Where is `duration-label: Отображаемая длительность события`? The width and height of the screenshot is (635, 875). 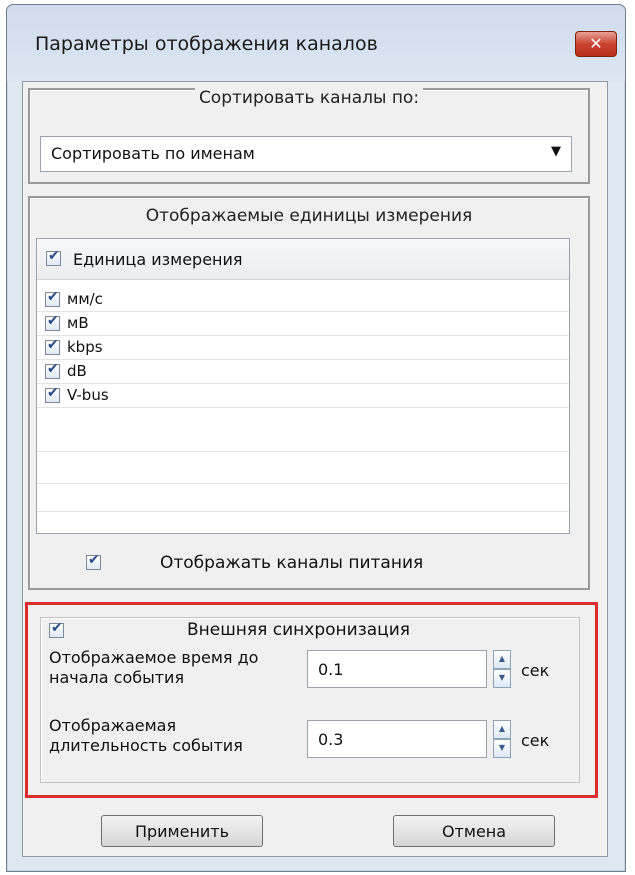
duration-label: Отображаемая длительность события is located at coordinates (171, 736).